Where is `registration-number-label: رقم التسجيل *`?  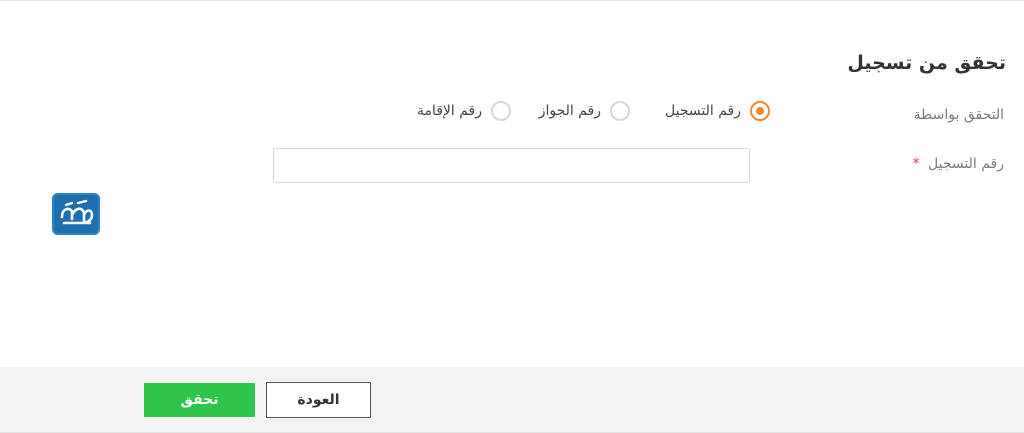
registration-number-label: رقم التسجيل * is located at coordinates (958, 164).